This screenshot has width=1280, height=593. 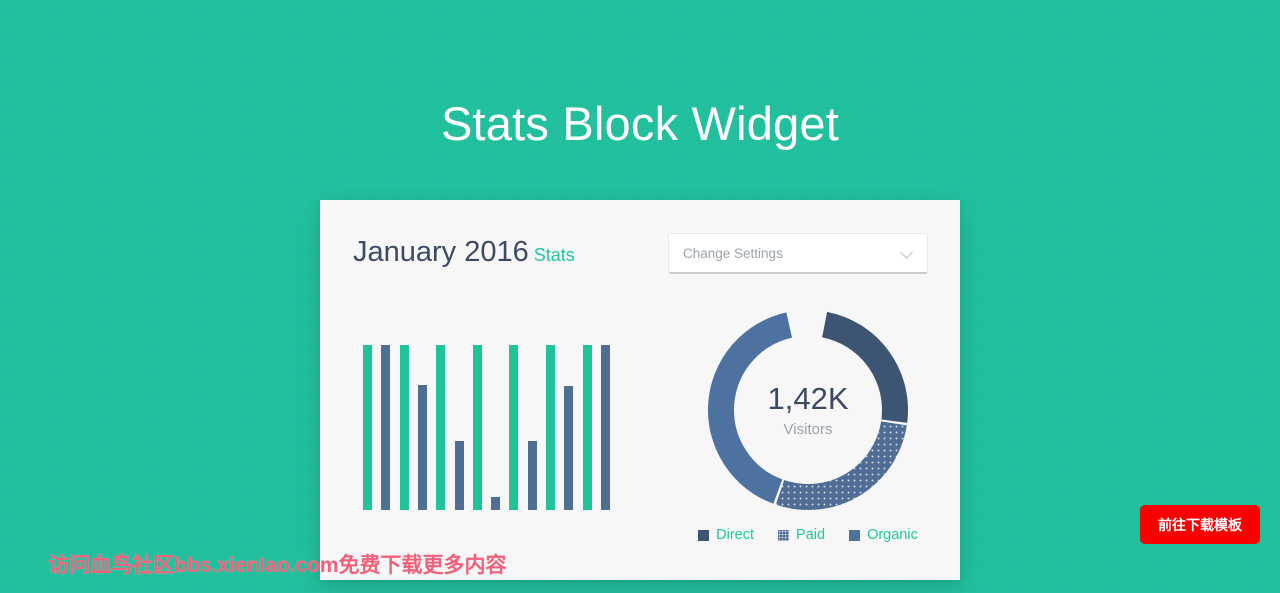 What do you see at coordinates (808, 429) in the screenshot?
I see `donut-label: Visitors` at bounding box center [808, 429].